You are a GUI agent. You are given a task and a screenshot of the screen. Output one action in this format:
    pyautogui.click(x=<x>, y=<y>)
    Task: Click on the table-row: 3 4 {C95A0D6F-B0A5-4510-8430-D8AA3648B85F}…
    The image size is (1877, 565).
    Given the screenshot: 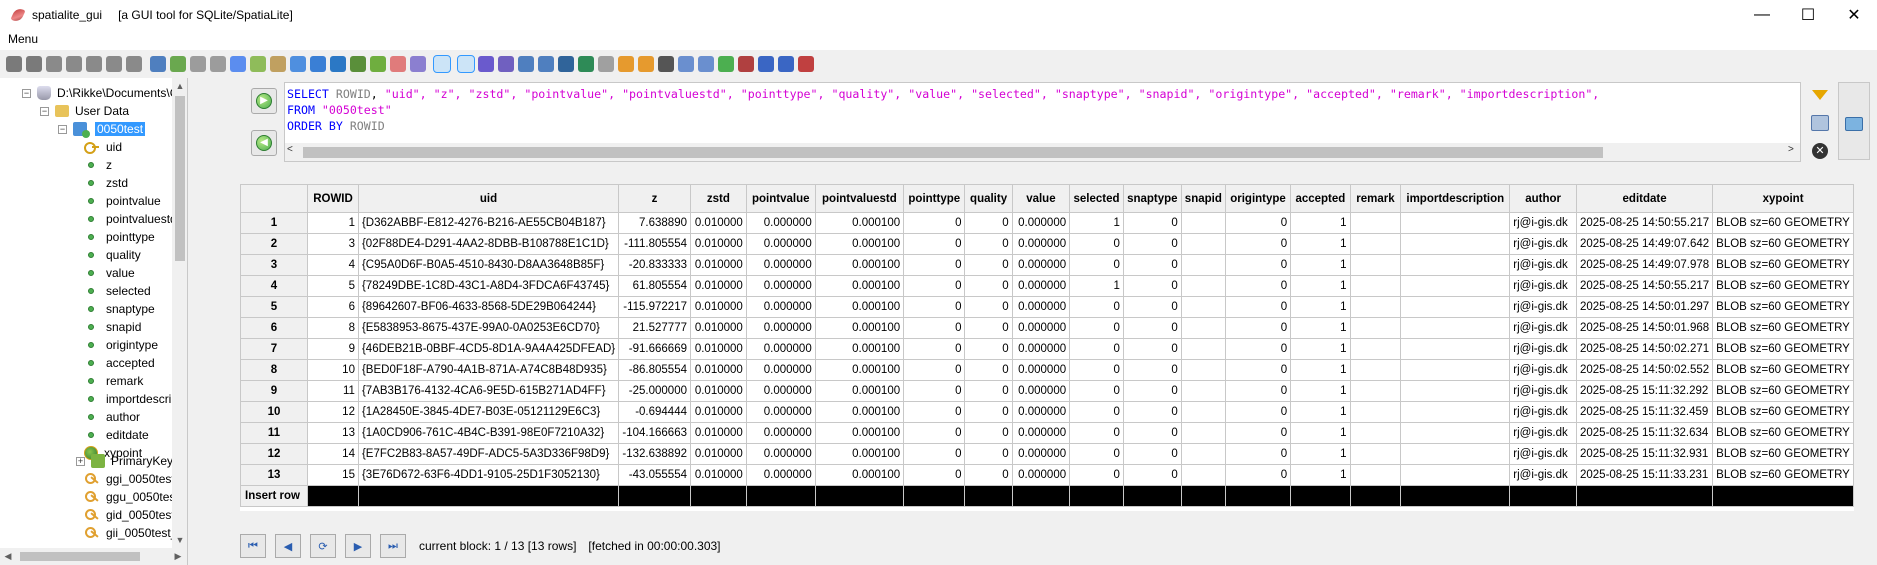 What is the action you would take?
    pyautogui.click(x=1046, y=265)
    